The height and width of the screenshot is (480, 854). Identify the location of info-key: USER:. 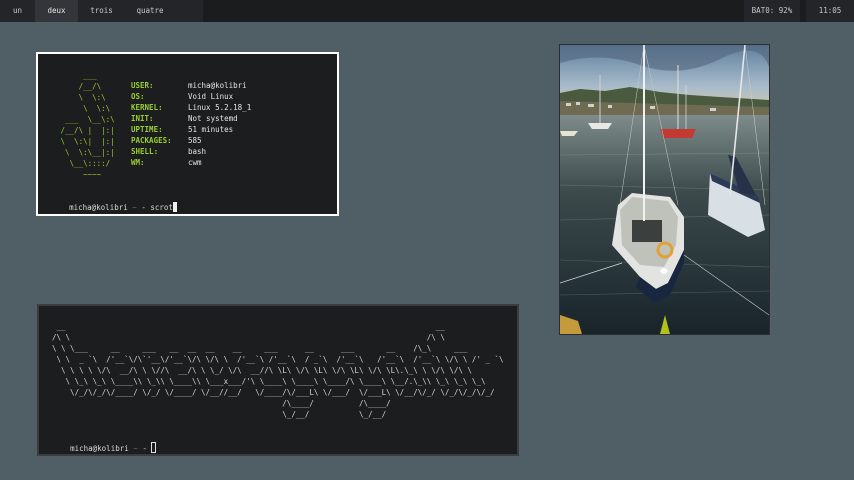
(142, 85).